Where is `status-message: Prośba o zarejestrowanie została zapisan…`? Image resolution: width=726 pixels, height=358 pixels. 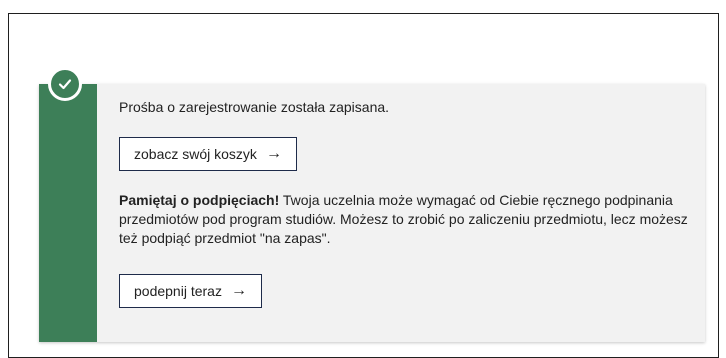
status-message: Prośba o zarejestrowanie została zapisan… is located at coordinates (254, 107).